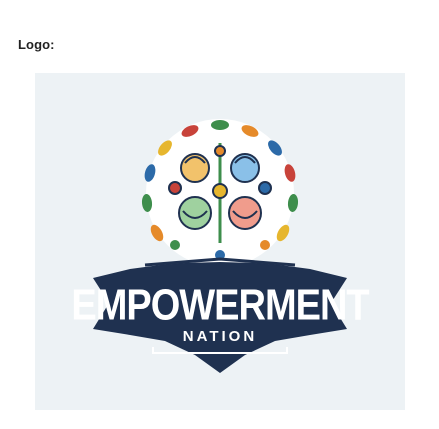  Describe the element at coordinates (220, 306) in the screenshot. I see `logo-main-text: EMPOWERMENT` at that location.